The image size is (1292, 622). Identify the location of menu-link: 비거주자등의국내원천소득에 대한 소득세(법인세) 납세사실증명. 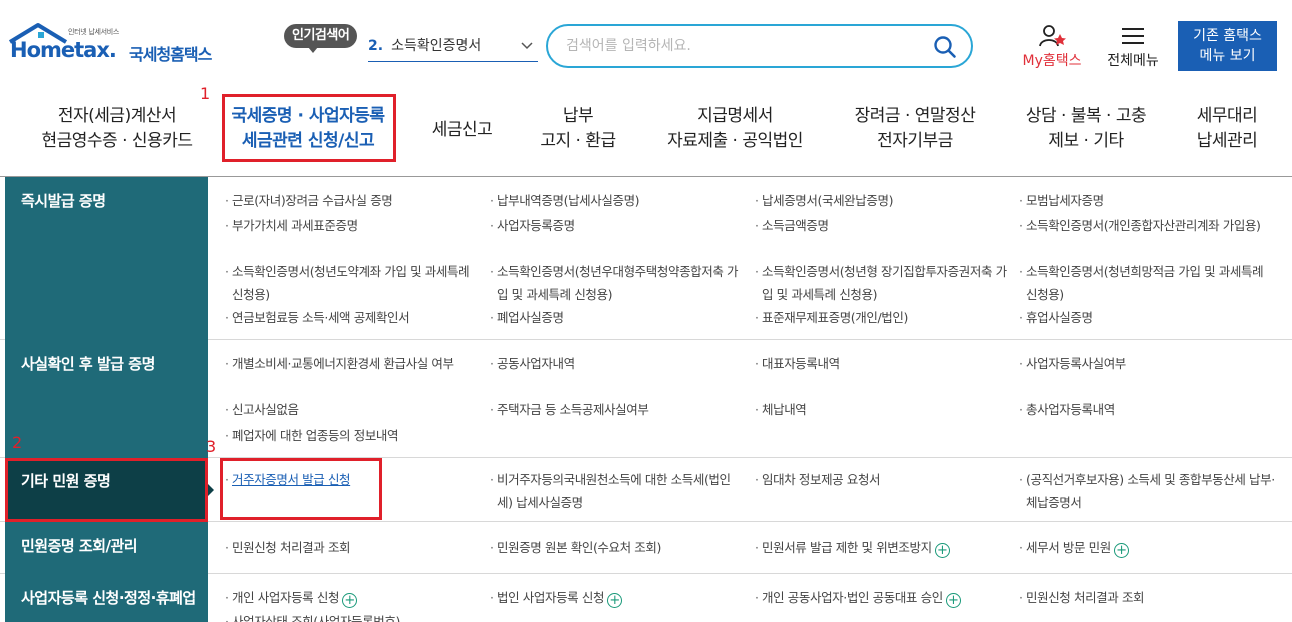
(615, 491).